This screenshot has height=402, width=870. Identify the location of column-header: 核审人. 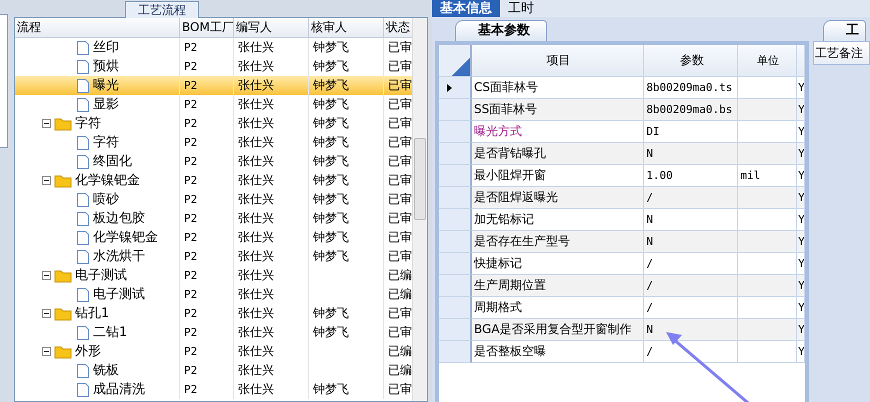
(346, 27).